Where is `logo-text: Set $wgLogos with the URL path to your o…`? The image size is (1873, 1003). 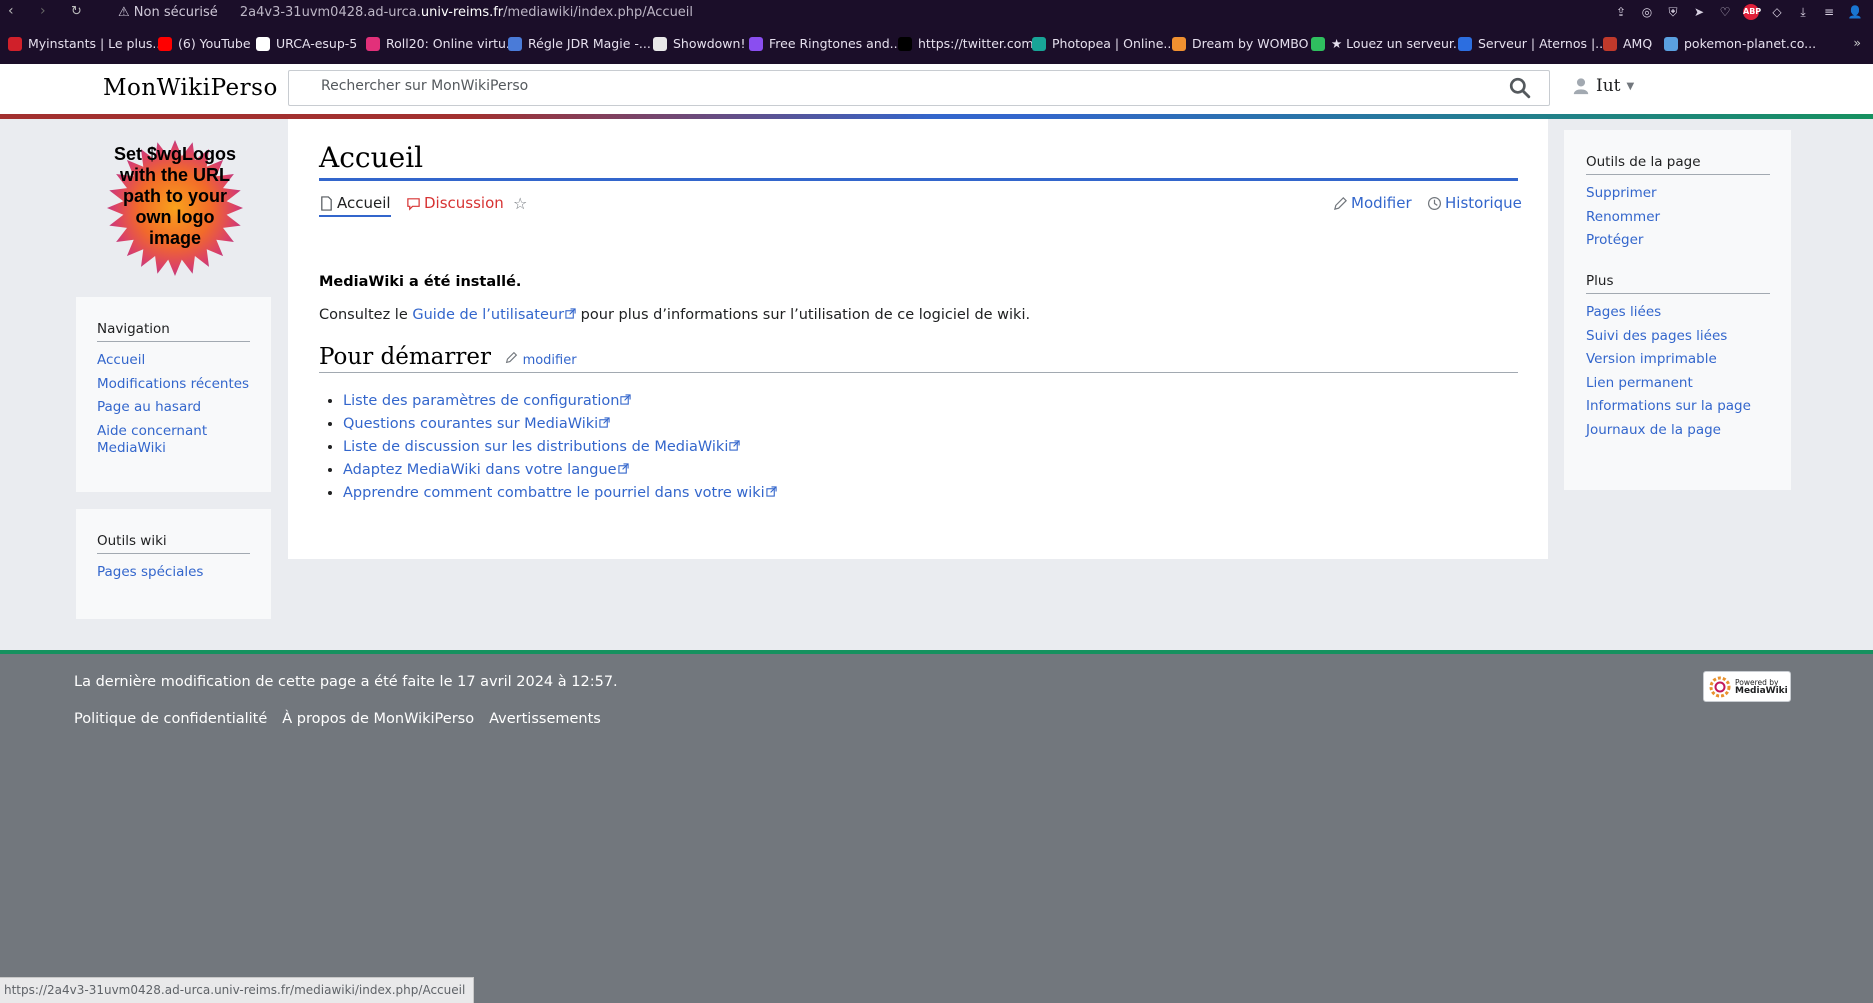 logo-text: Set $wgLogos with the URL path to your o… is located at coordinates (174, 196).